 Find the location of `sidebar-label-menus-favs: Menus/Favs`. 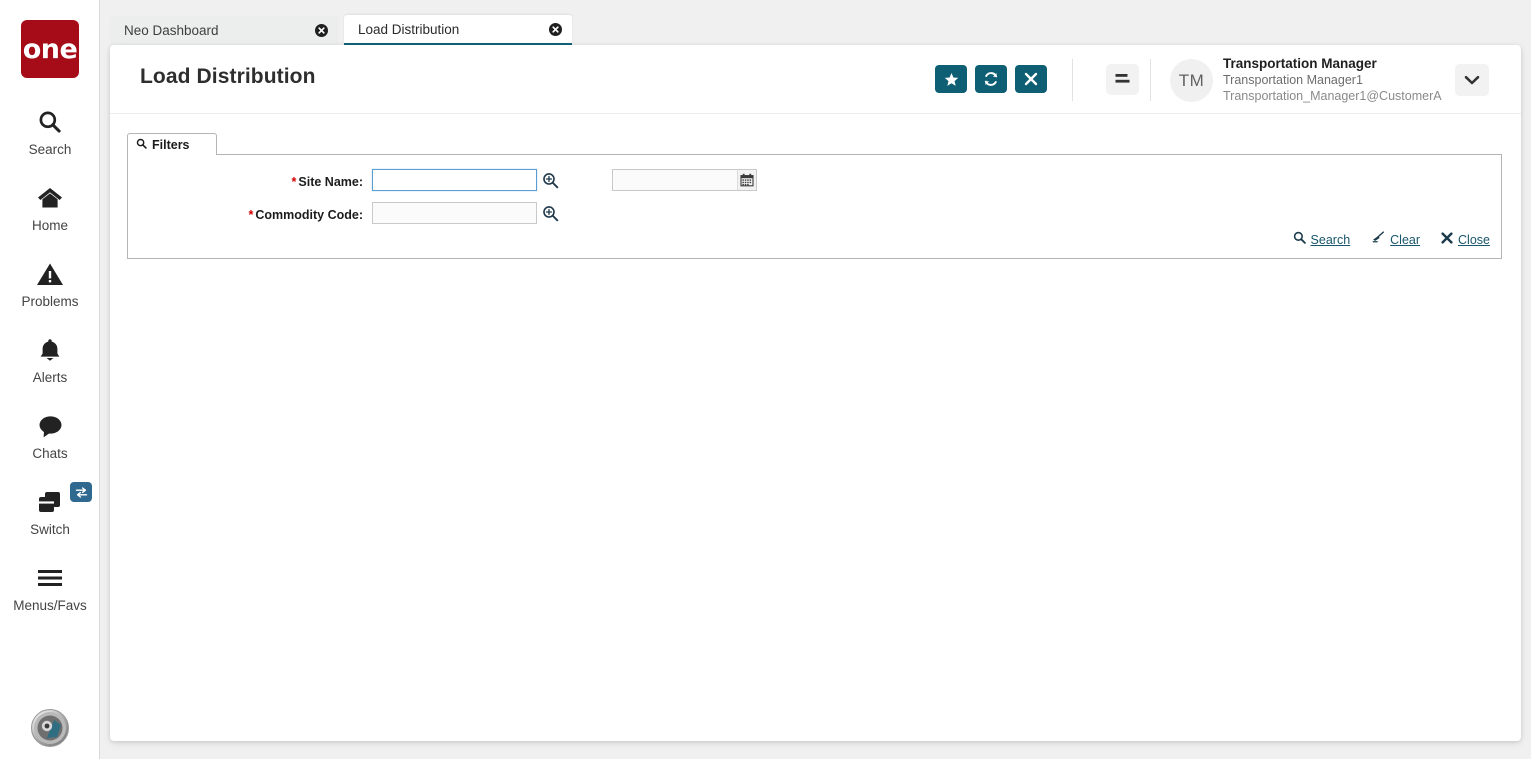

sidebar-label-menus-favs: Menus/Favs is located at coordinates (50, 605).